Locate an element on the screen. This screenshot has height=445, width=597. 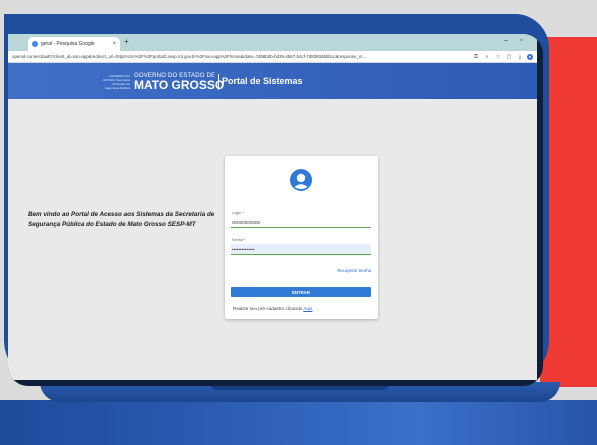
login-submit-label: ENTRAR is located at coordinates (301, 292).